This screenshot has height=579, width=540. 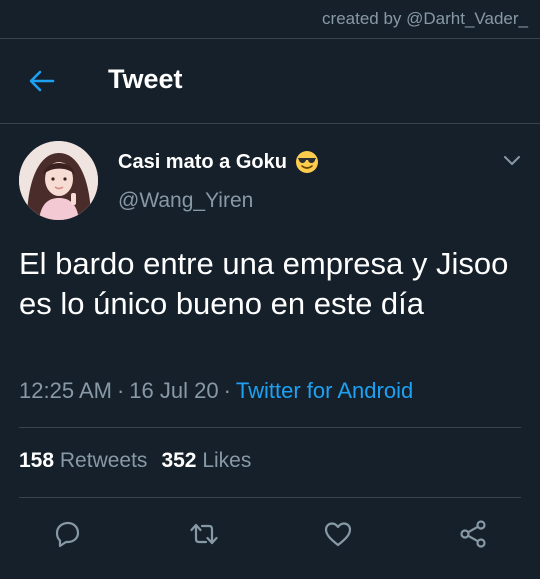 I want to click on avatar, so click(x=58, y=180).